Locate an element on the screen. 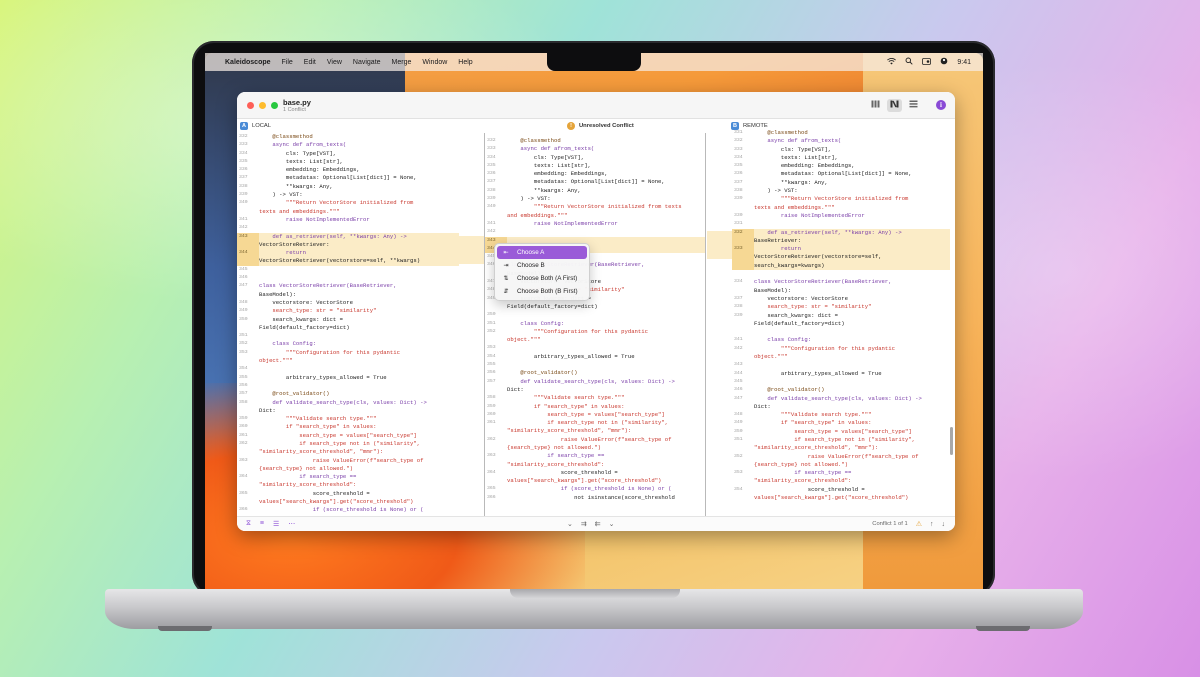  code-line: 352 class Config: is located at coordinates (348, 344).